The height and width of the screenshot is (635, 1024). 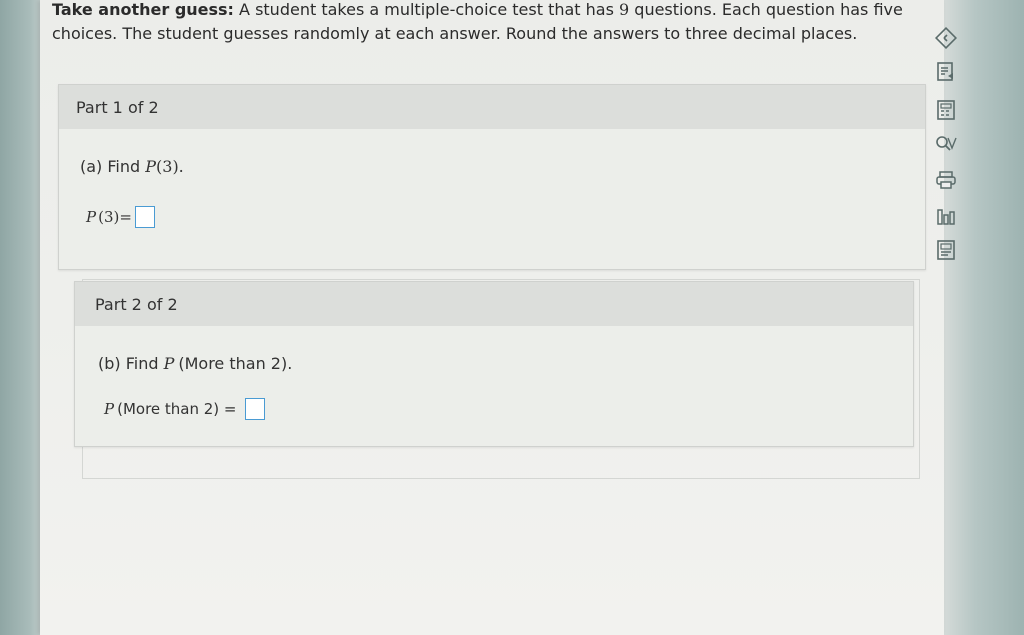 I want to click on part-1-answer-row: P (3)=, so click(x=120, y=217).